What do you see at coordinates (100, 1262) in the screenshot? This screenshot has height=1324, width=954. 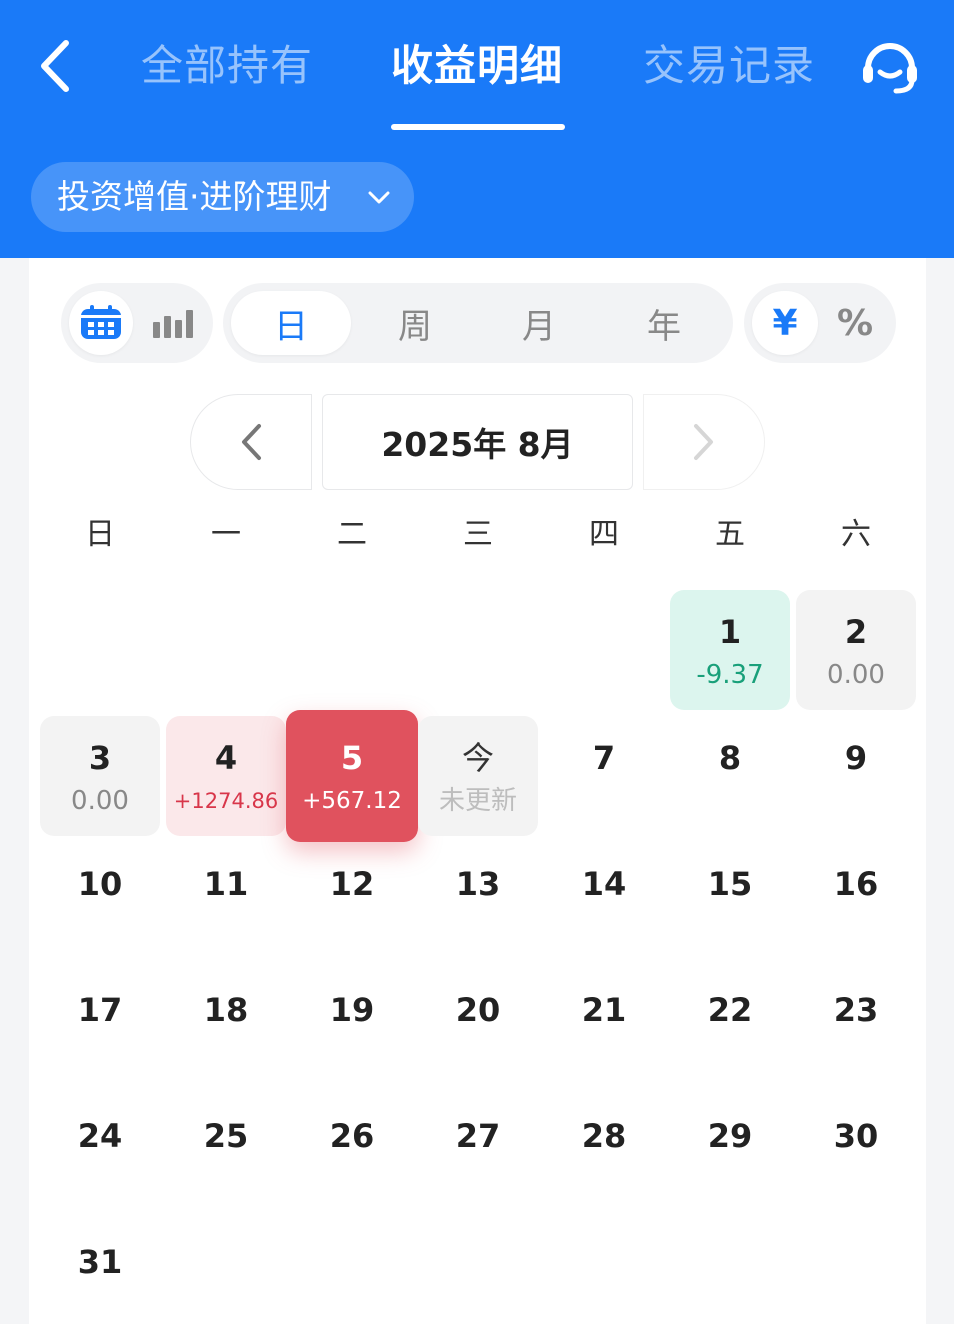 I see `day-number: 31` at bounding box center [100, 1262].